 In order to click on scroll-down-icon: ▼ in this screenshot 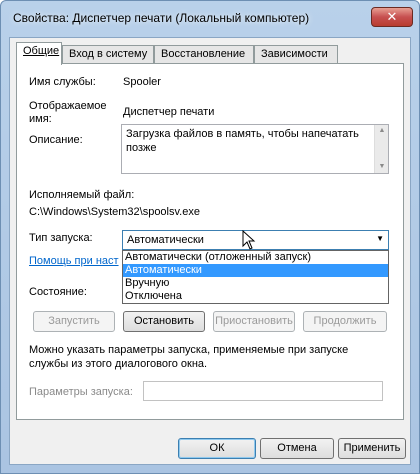, I will do `click(382, 167)`.